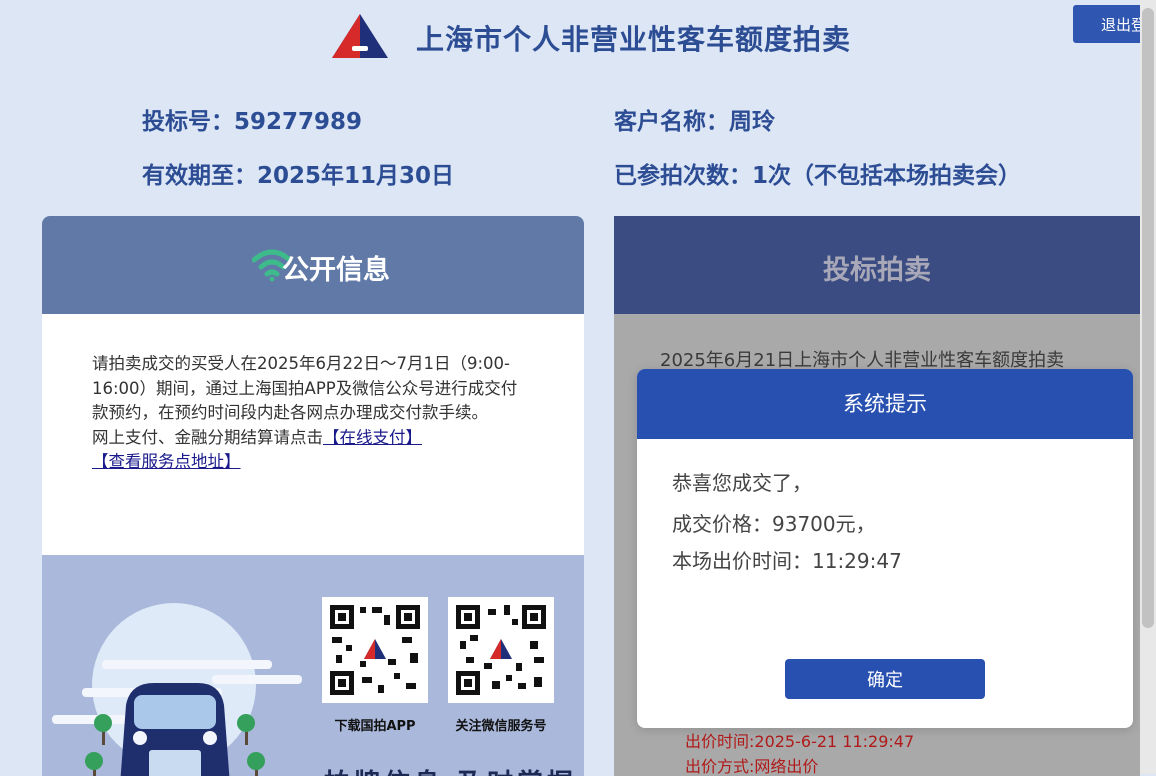  Describe the element at coordinates (501, 726) in the screenshot. I see `qr-wechat-caption: 关注微信服务号` at that location.